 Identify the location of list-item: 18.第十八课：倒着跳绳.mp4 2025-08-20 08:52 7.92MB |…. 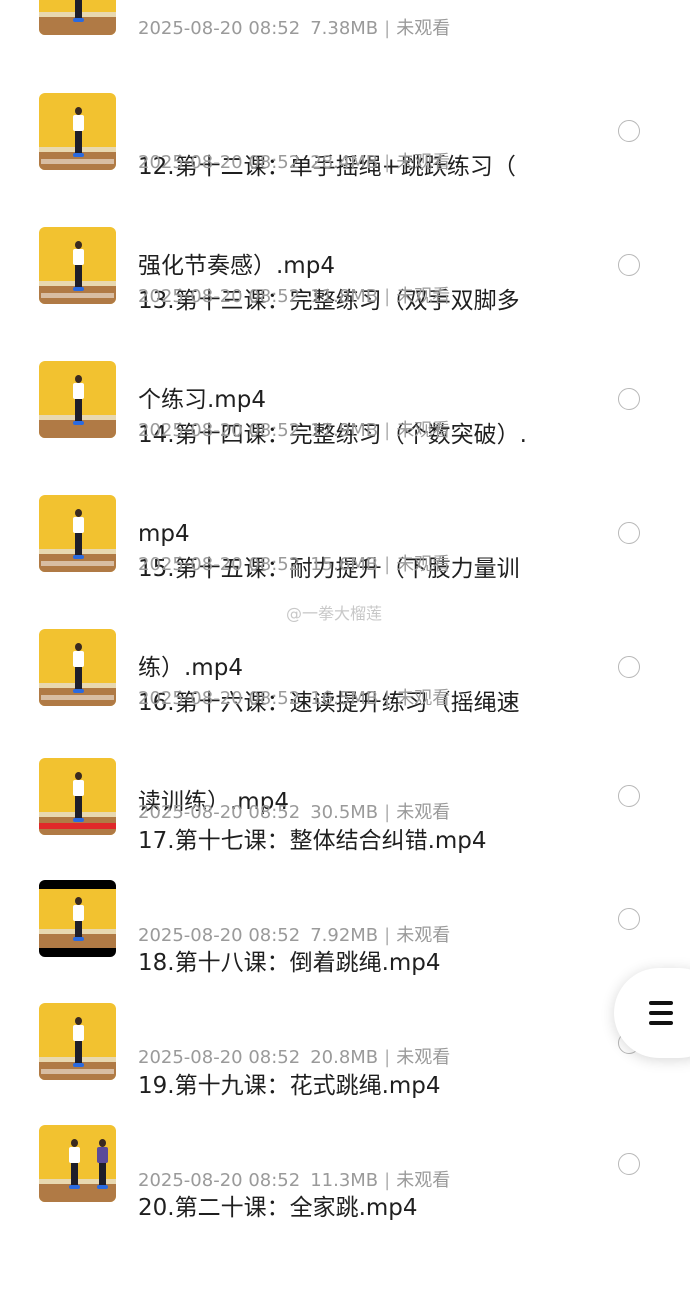
(345, 928).